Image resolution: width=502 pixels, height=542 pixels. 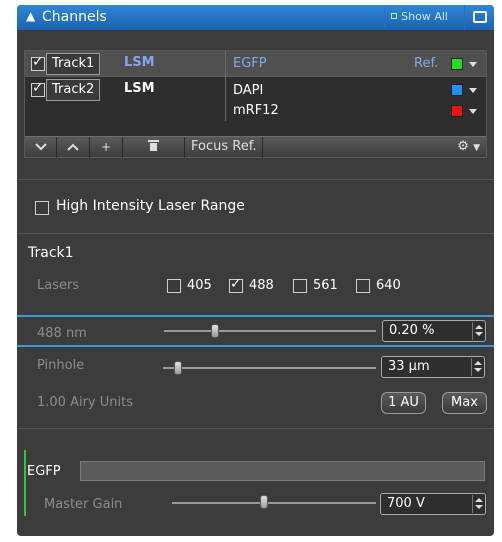 What do you see at coordinates (433, 367) in the screenshot?
I see `pinhole-input: 33 µm` at bounding box center [433, 367].